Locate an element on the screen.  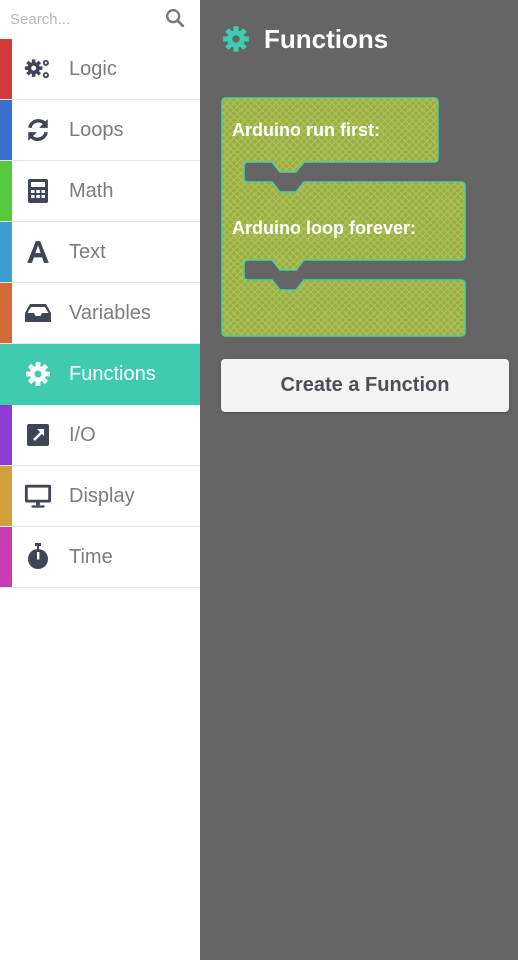
loop-forever-label: Arduino loop forever: is located at coordinates (324, 228).